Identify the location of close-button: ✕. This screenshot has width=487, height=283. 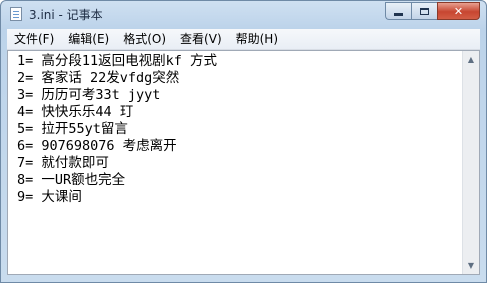
(458, 11).